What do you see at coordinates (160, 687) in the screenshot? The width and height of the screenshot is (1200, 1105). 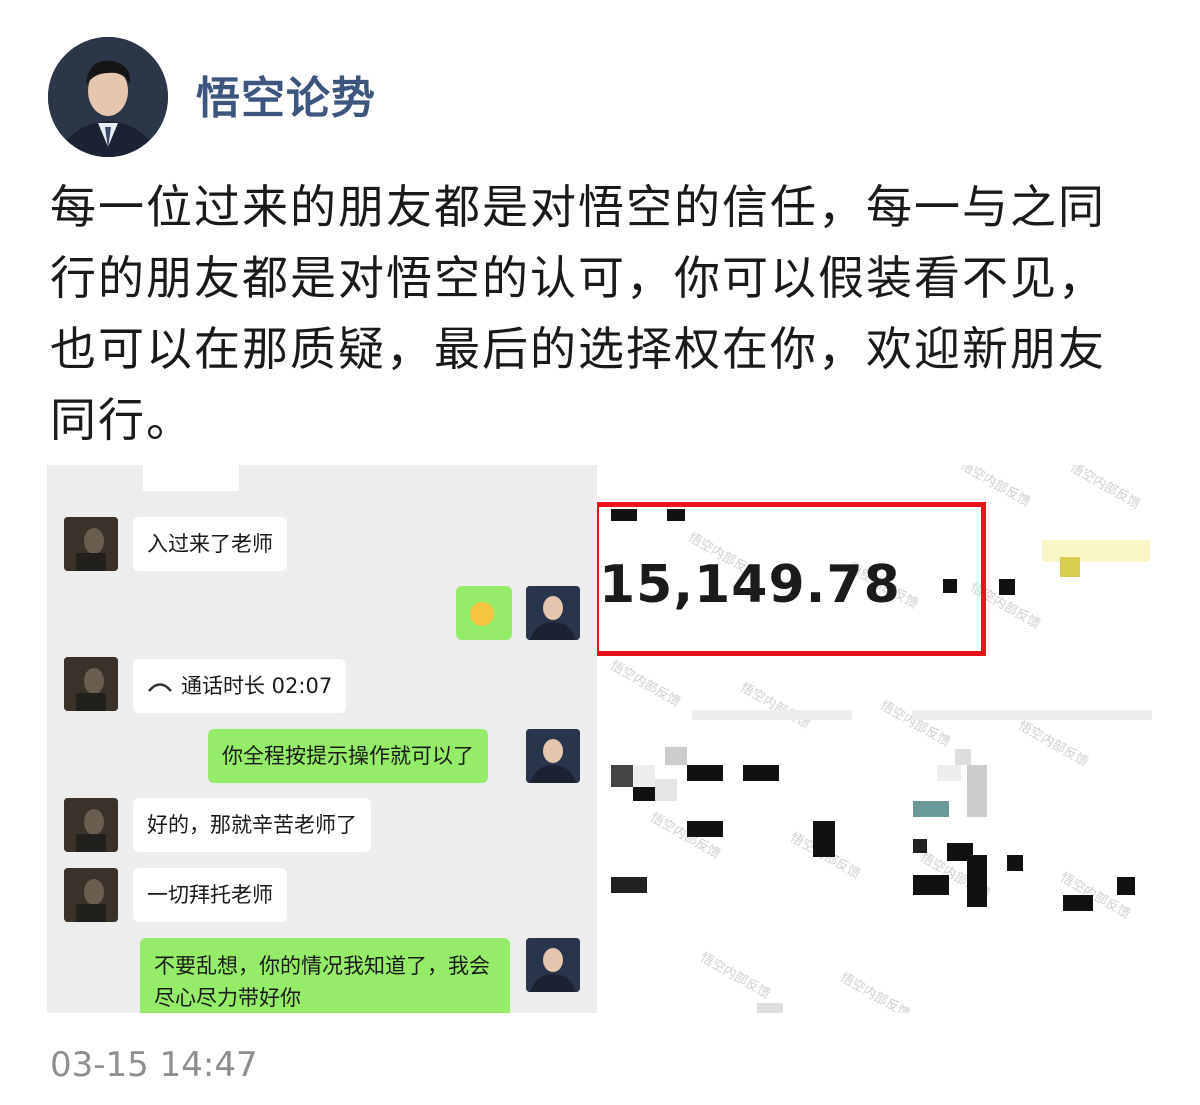 I see `phone-icon` at bounding box center [160, 687].